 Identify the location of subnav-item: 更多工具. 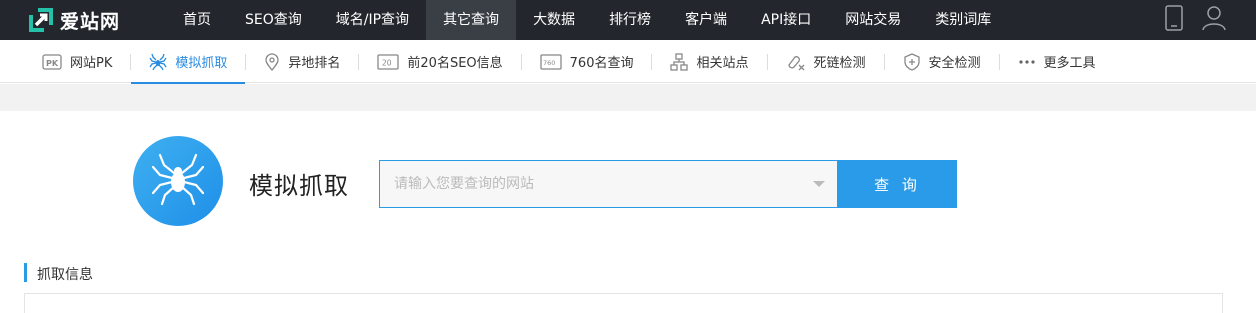
(1057, 61).